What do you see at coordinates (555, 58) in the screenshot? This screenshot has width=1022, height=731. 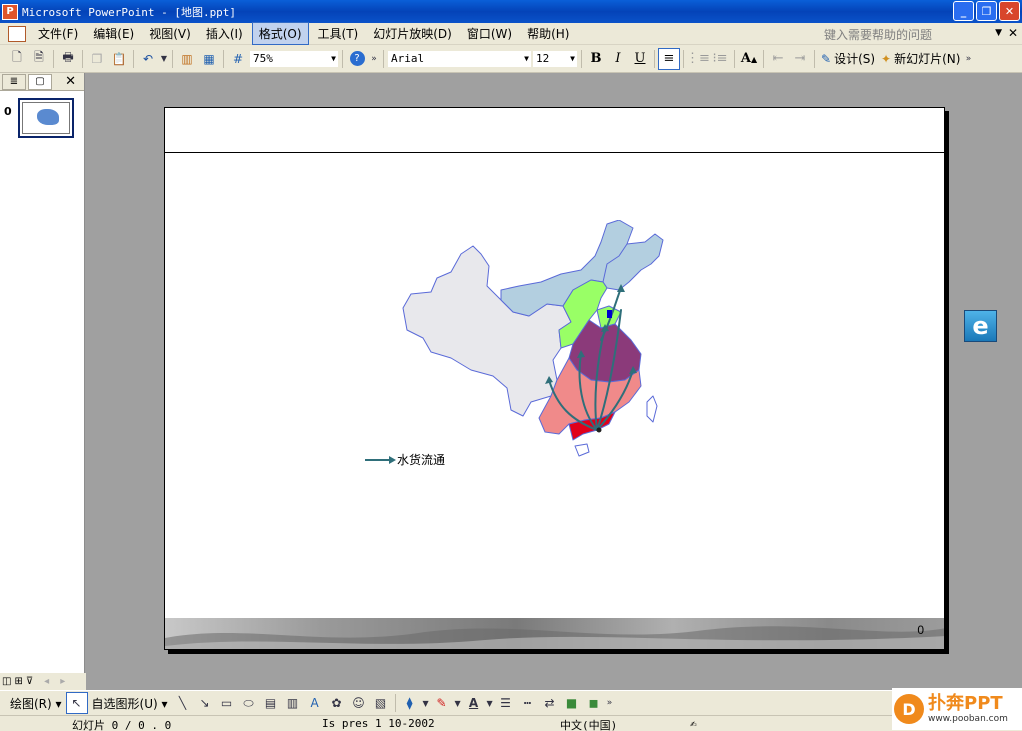 I see `font-size-select: 12 ▼` at bounding box center [555, 58].